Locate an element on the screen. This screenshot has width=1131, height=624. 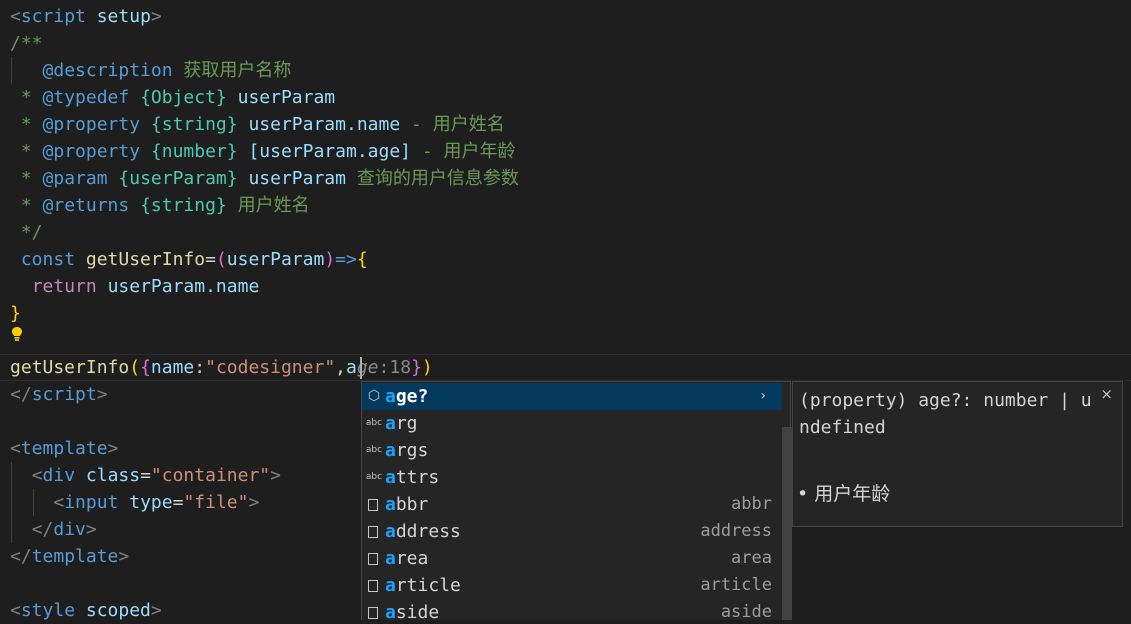
attribute-value: "container" is located at coordinates (210, 475).